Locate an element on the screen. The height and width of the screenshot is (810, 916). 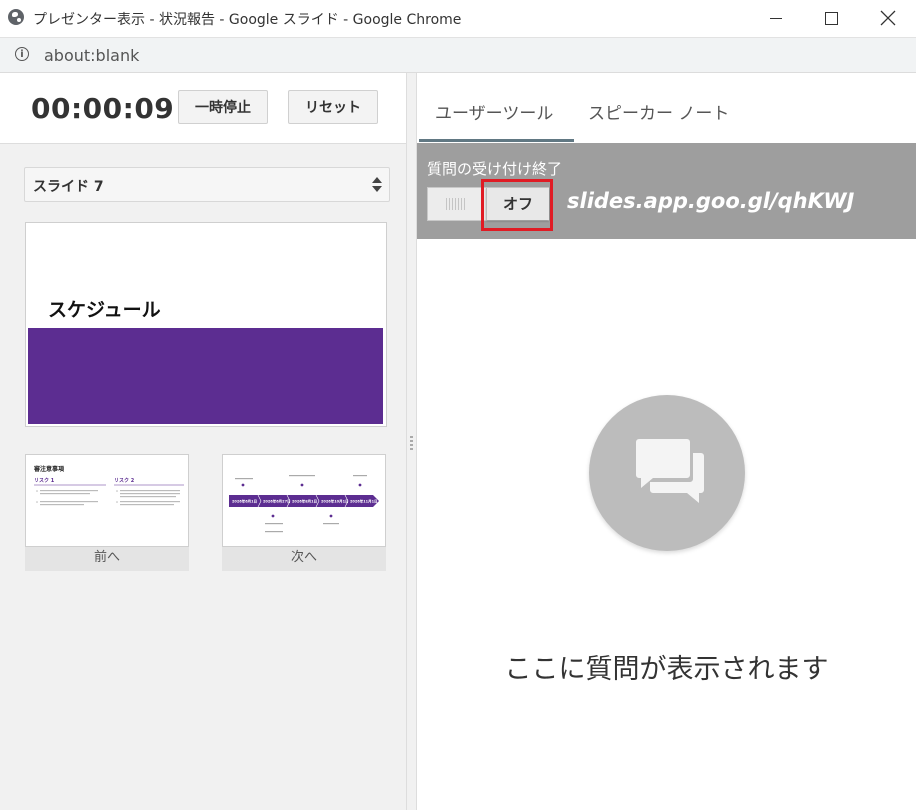
slide-select-value: スライド 7 is located at coordinates (68, 187).